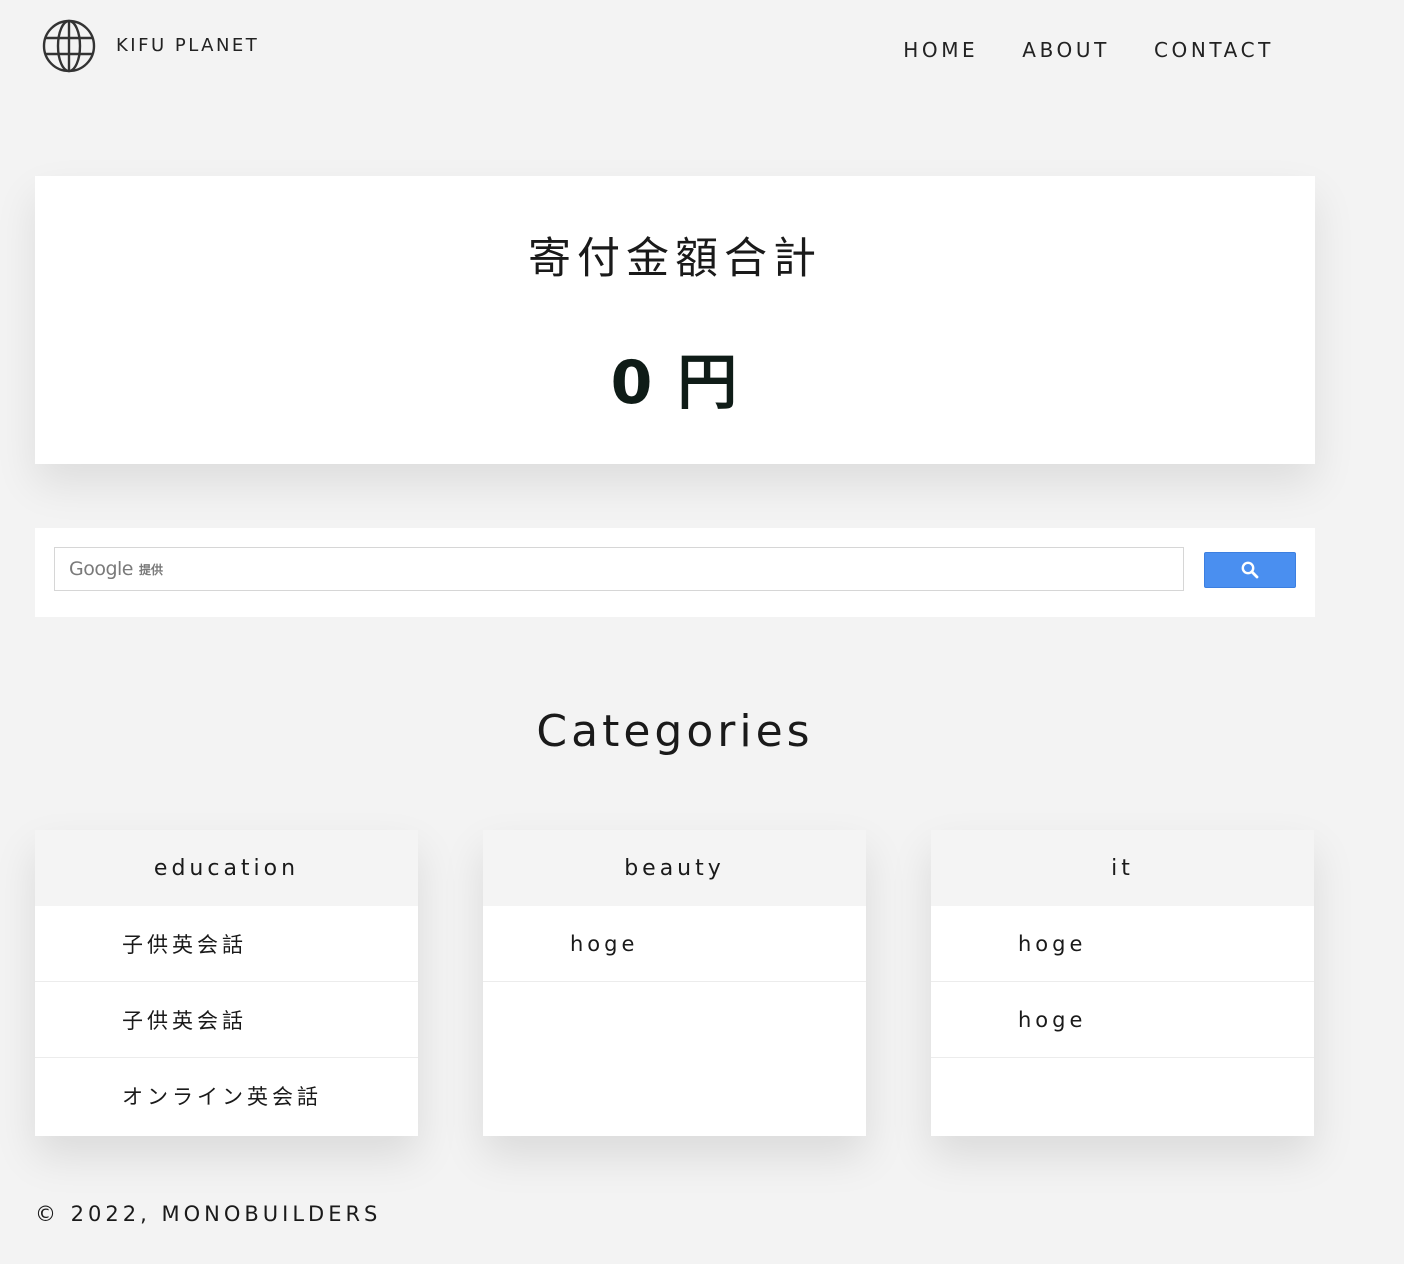 This screenshot has width=1404, height=1264. I want to click on search-box: Google 提供, so click(675, 572).